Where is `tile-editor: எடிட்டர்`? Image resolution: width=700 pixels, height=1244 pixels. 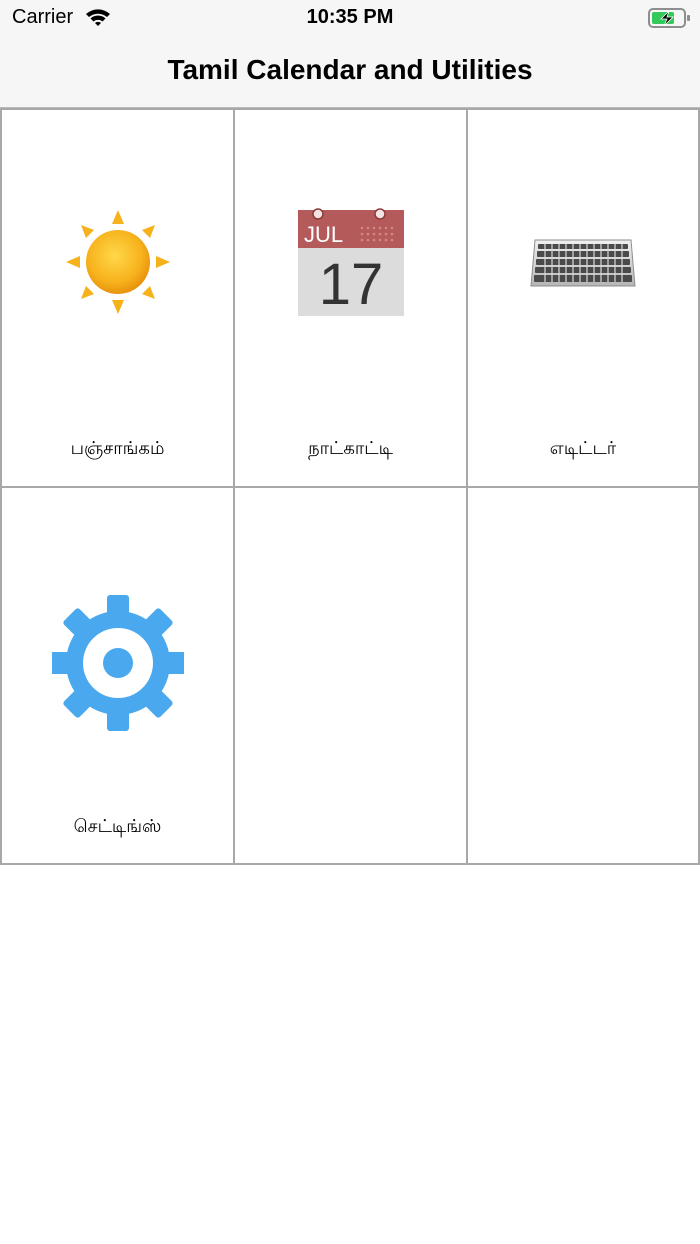
tile-editor: எடிட்டர் is located at coordinates (583, 298).